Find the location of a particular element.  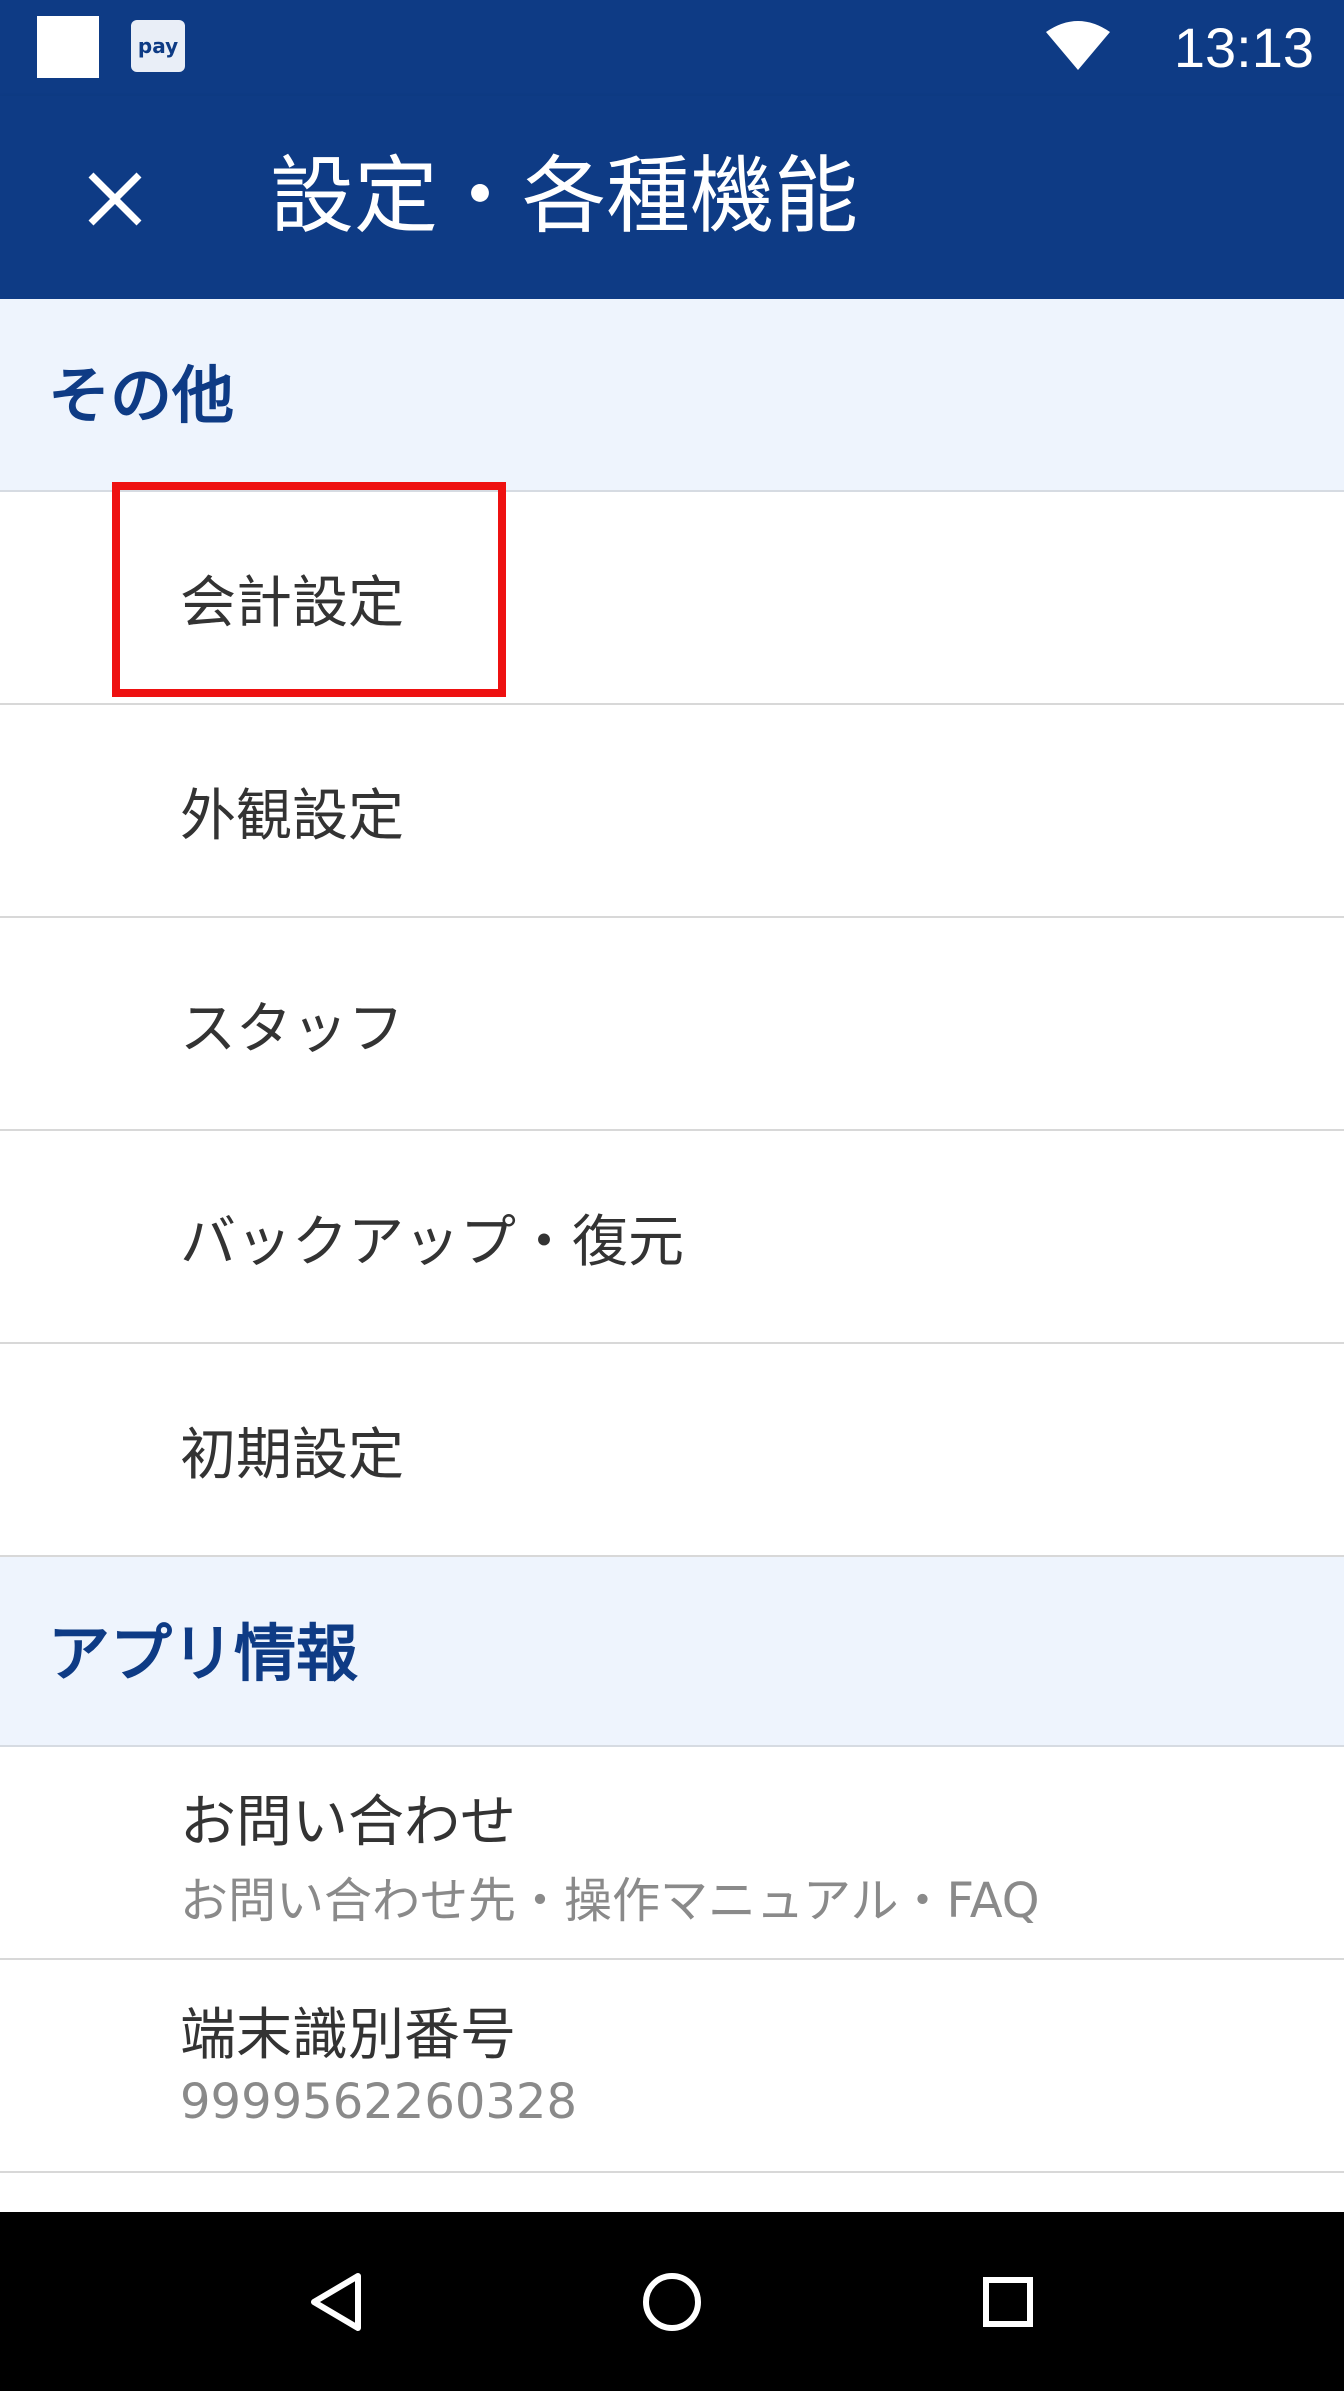

home-button is located at coordinates (672, 2302).